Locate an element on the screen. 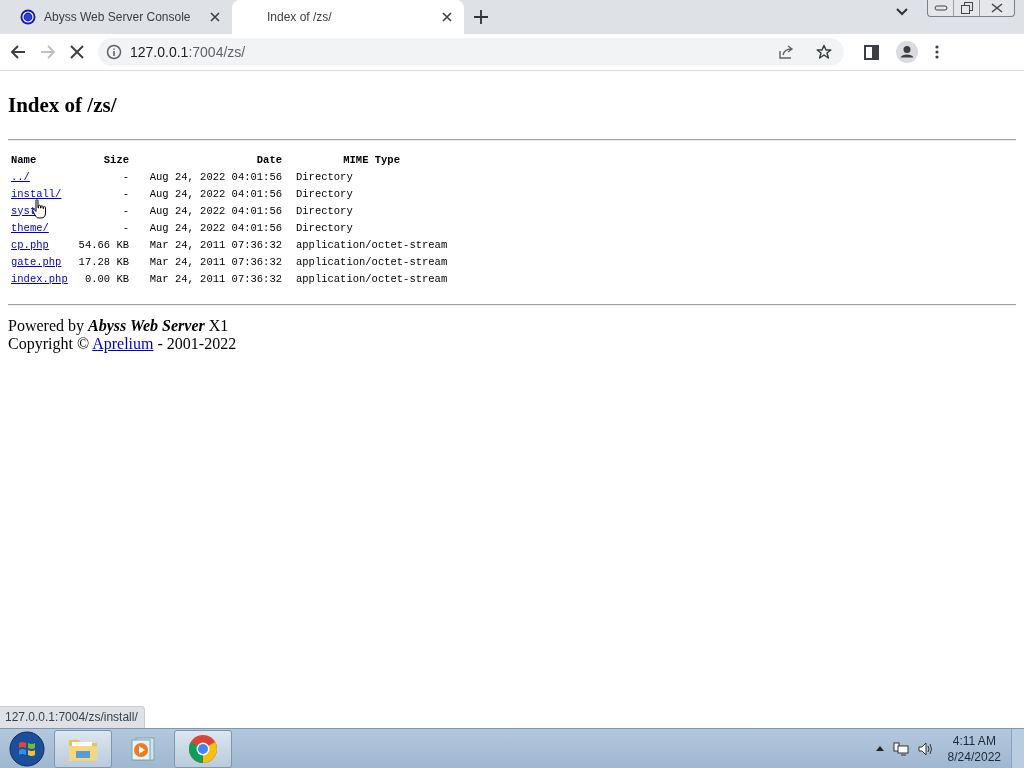 The image size is (1024, 768). file-link: gate.php is located at coordinates (36, 261).